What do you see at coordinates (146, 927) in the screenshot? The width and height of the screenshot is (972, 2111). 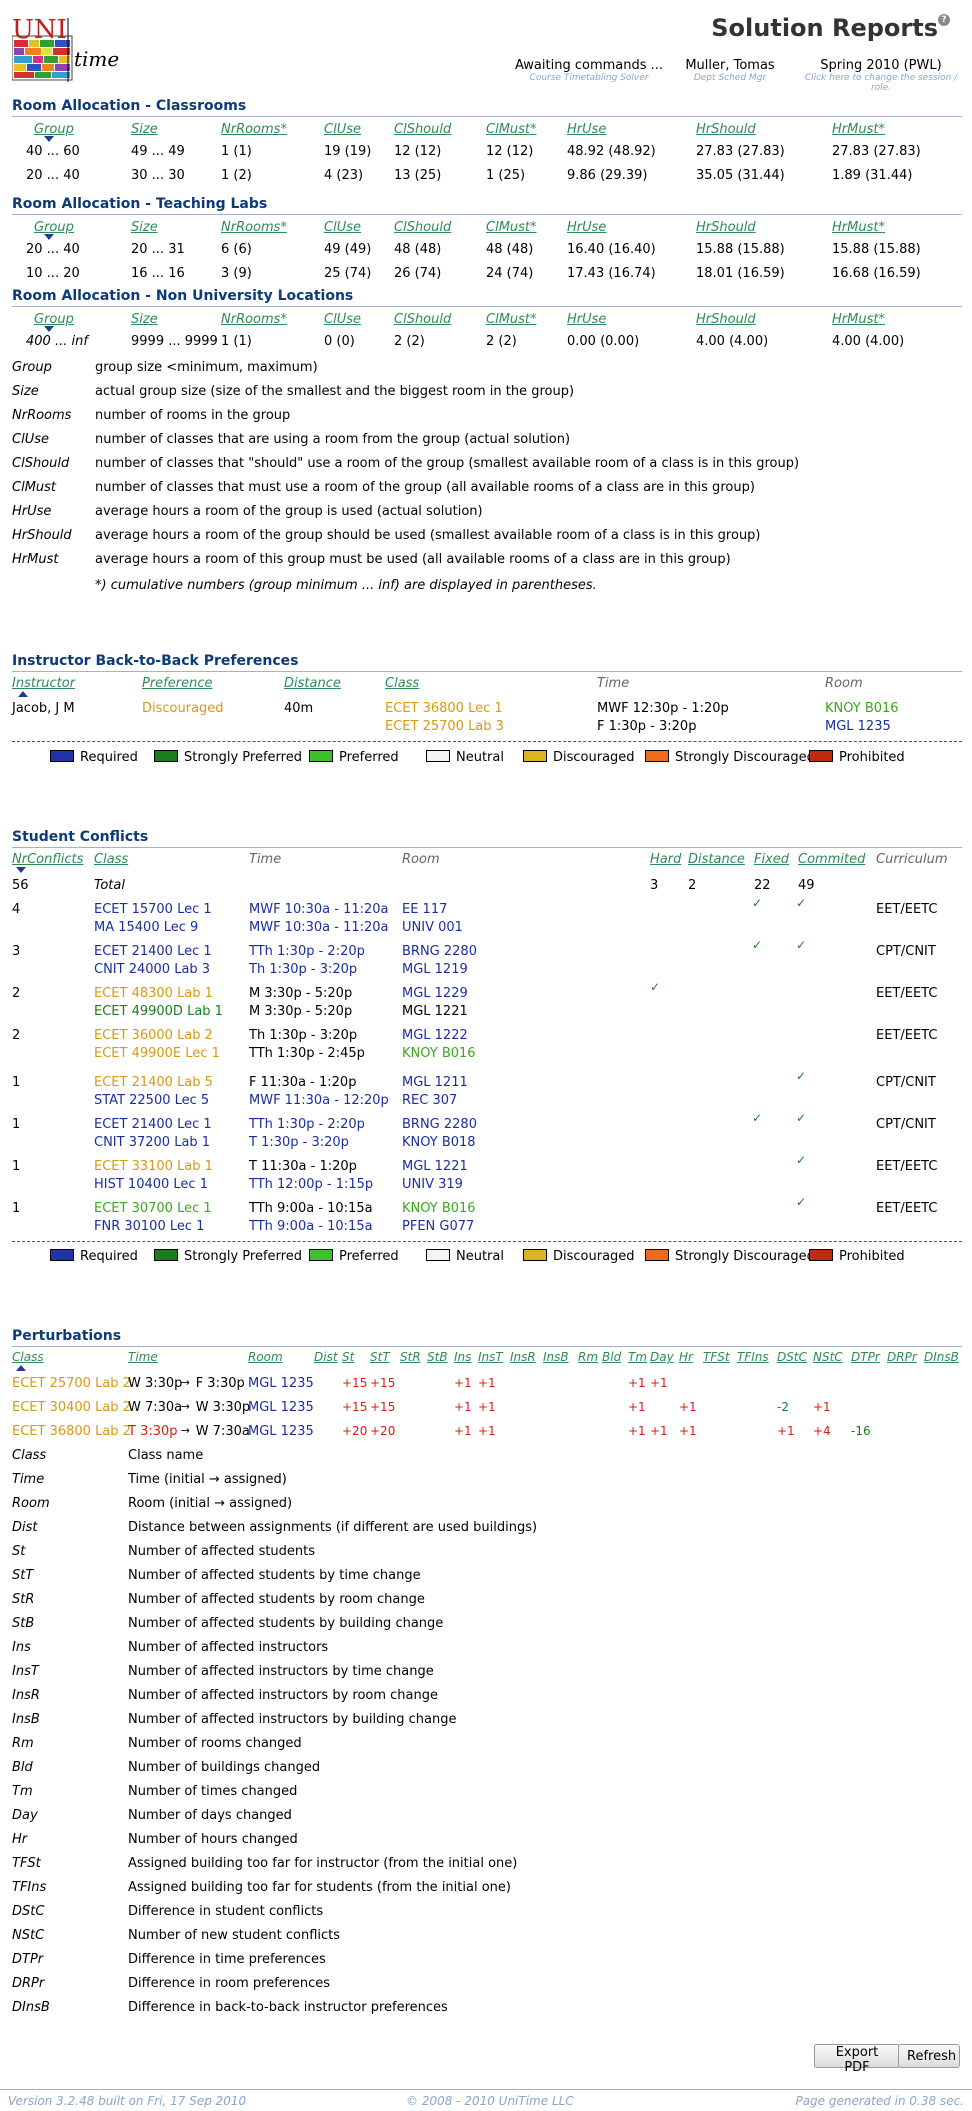 I see `class-link: MA 15400 Lec 9` at bounding box center [146, 927].